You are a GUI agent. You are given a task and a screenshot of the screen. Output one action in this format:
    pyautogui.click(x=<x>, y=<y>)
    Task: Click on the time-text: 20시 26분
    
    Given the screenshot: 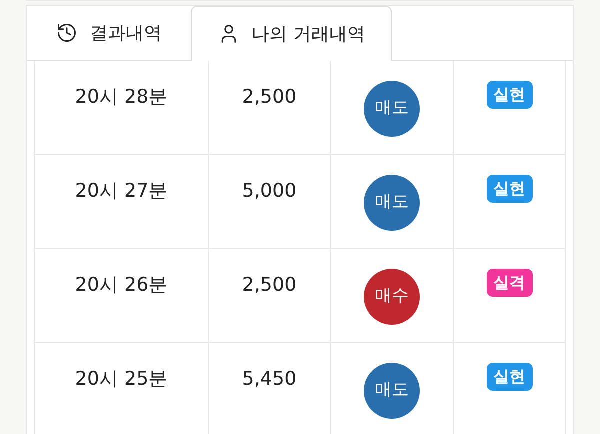 What is the action you would take?
    pyautogui.click(x=121, y=285)
    